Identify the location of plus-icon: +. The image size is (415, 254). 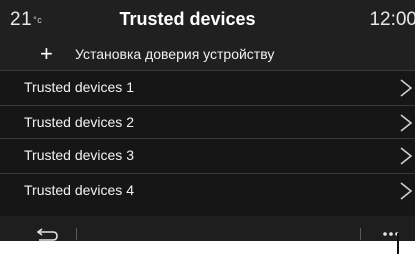
(46, 53).